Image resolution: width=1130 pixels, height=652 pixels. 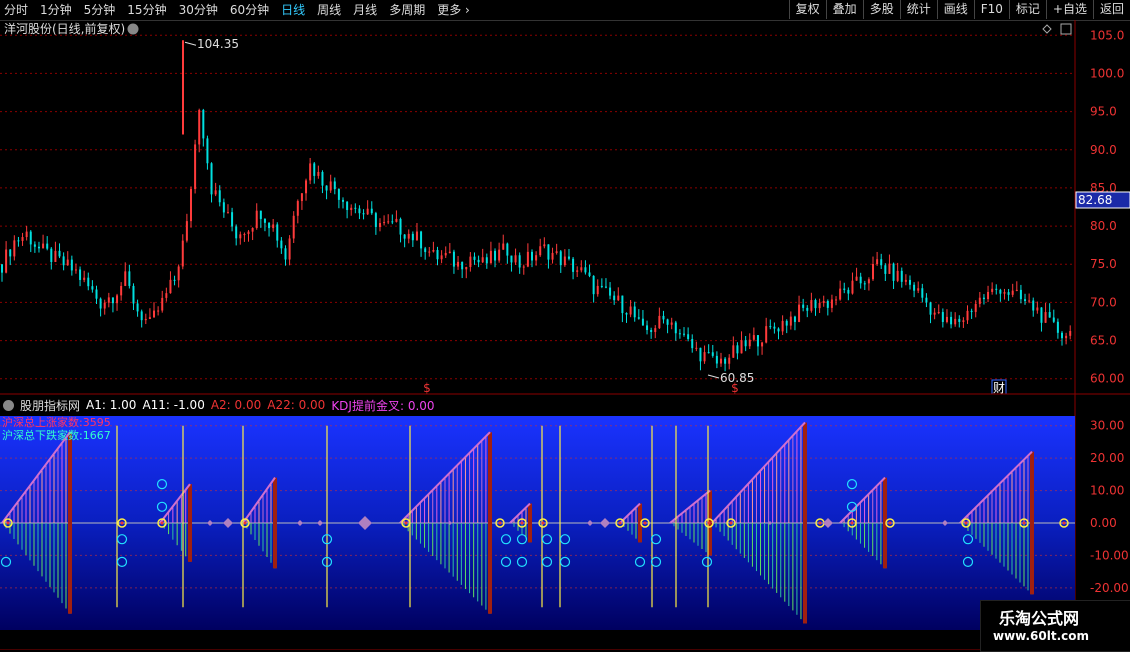 I want to click on indicator-a11: A11: -1.00, so click(x=173, y=405).